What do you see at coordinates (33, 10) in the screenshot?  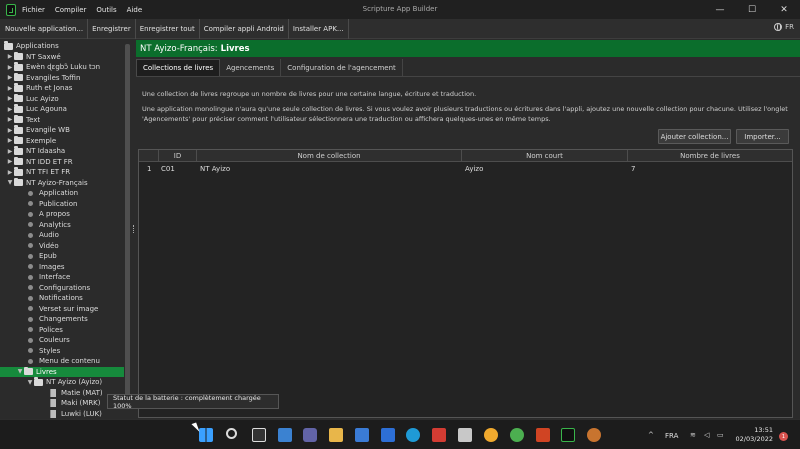 I see `menu-fichier: Fichier` at bounding box center [33, 10].